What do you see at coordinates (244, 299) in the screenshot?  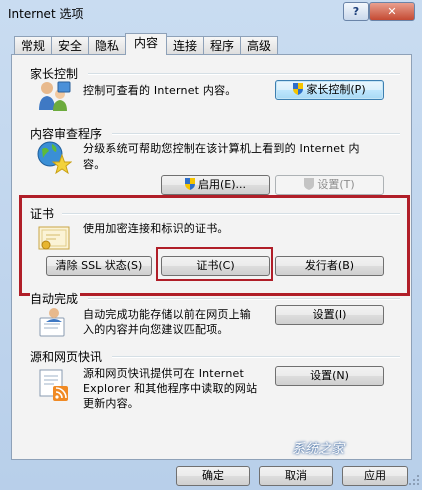 I see `autocomplete-divider` at bounding box center [244, 299].